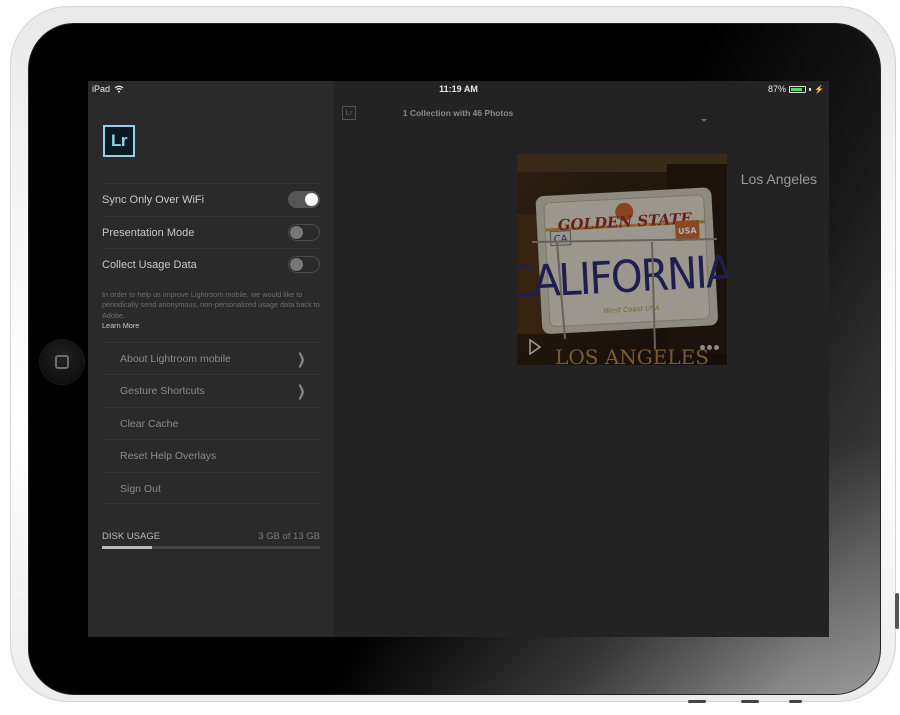 The image size is (900, 715). What do you see at coordinates (211, 264) in the screenshot?
I see `setting-collect-usage: Collect Usage Data` at bounding box center [211, 264].